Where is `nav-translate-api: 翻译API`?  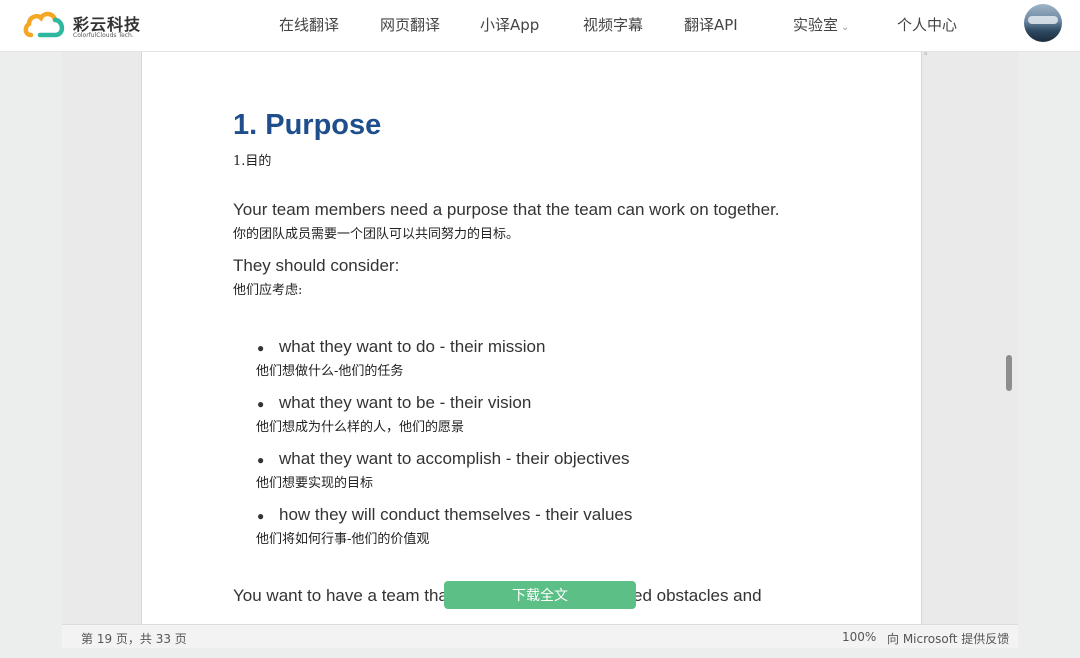
nav-translate-api: 翻译API is located at coordinates (711, 24).